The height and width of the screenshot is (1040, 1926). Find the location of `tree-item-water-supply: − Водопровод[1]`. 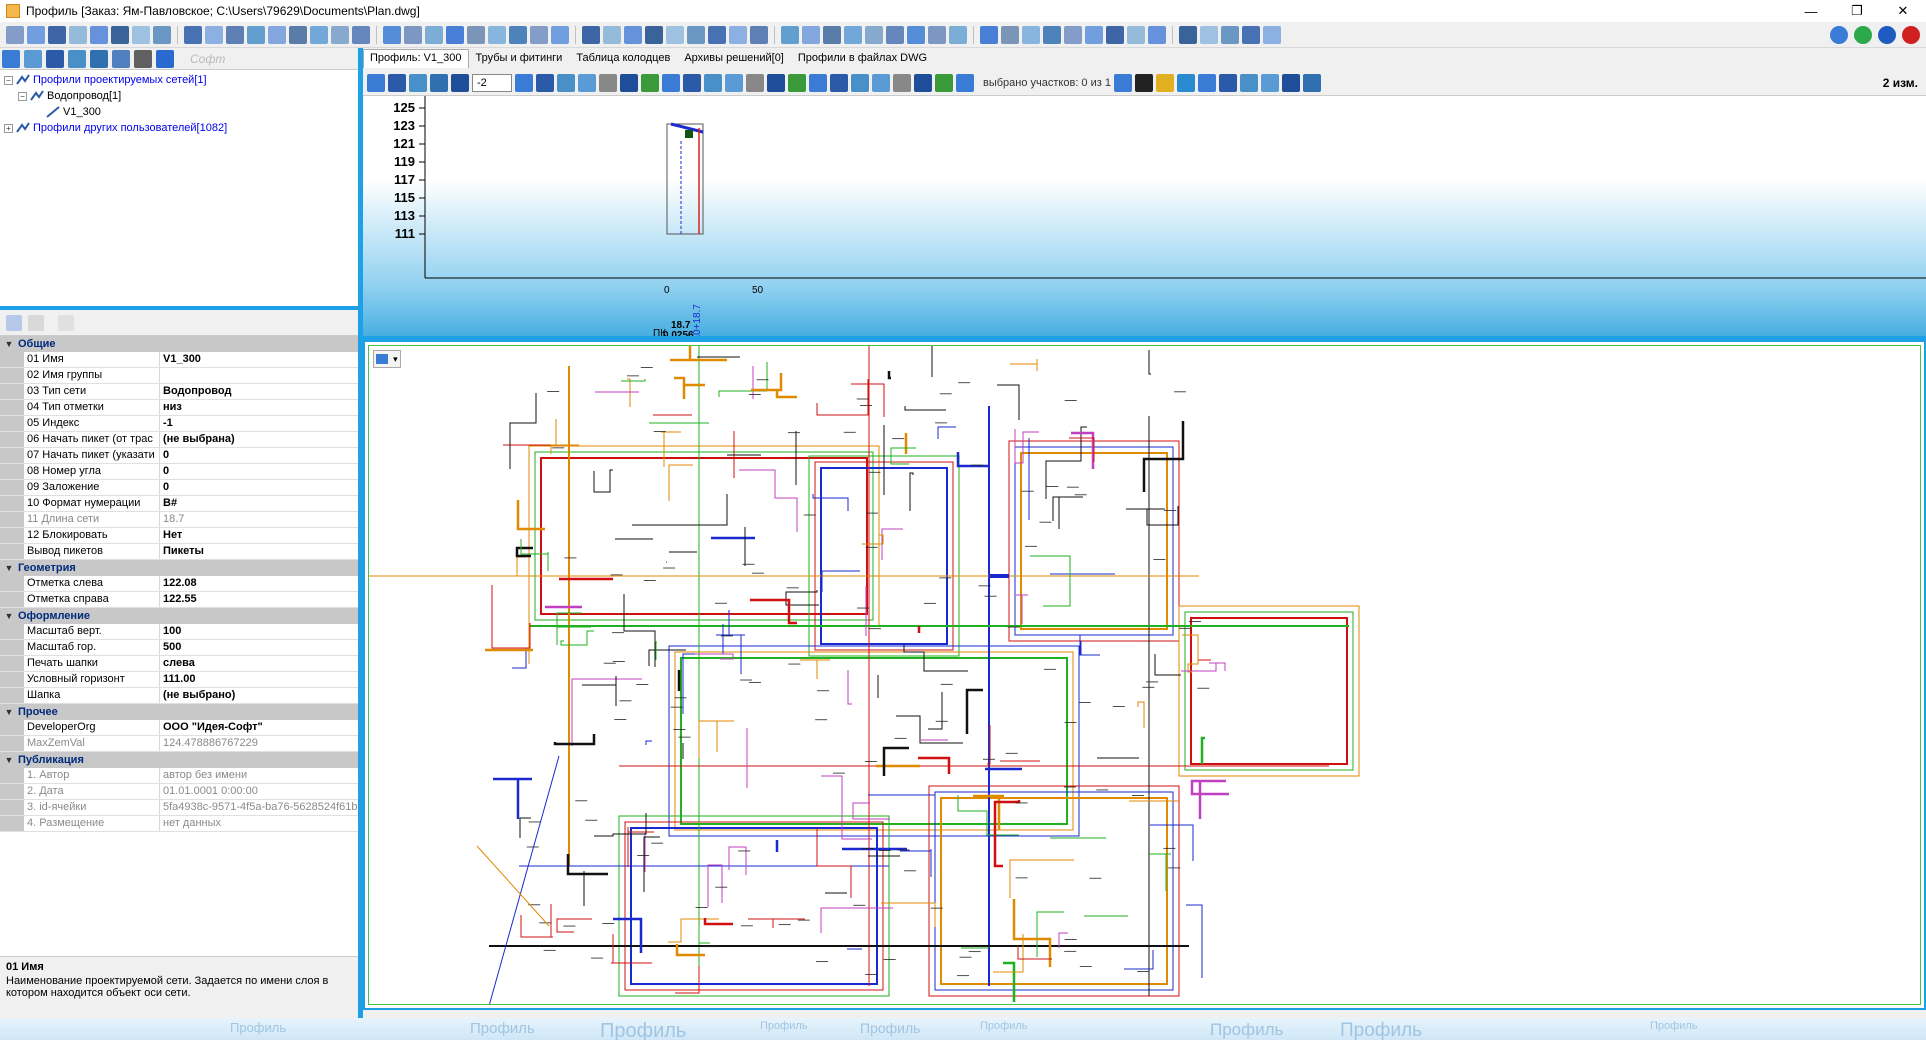

tree-item-water-supply: − Водопровод[1] is located at coordinates (181, 96).